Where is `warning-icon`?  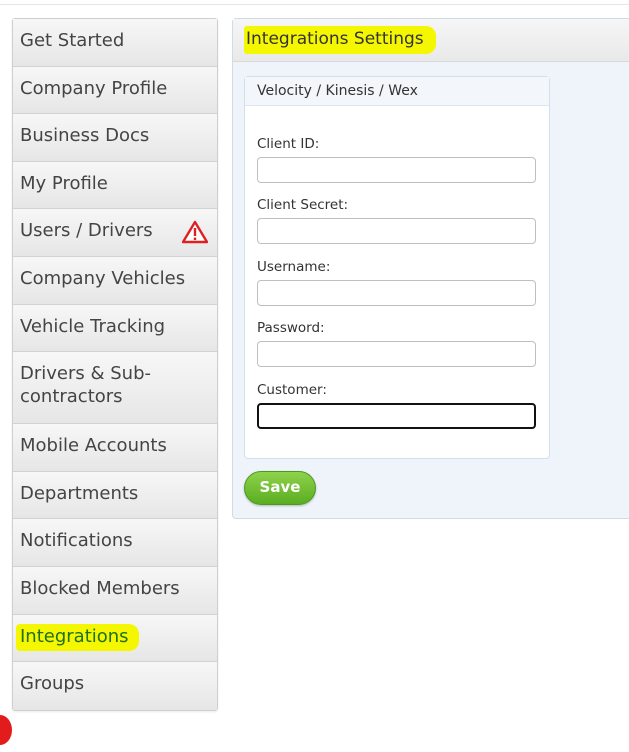 warning-icon is located at coordinates (195, 232).